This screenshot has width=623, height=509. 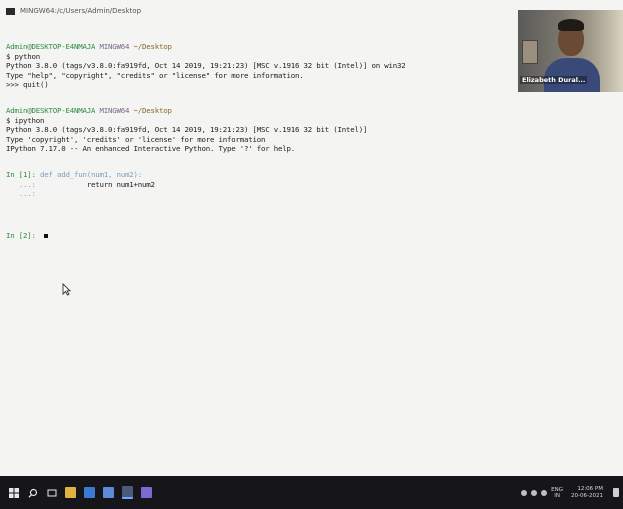 What do you see at coordinates (23, 56) in the screenshot?
I see `command-line: $ python` at bounding box center [23, 56].